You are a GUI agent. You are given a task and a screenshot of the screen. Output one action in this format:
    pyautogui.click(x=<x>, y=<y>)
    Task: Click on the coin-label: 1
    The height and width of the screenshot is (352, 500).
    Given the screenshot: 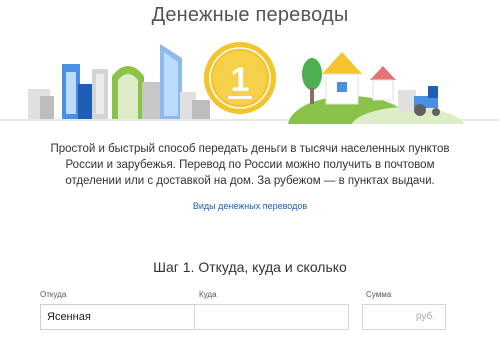 What is the action you would take?
    pyautogui.click(x=240, y=80)
    